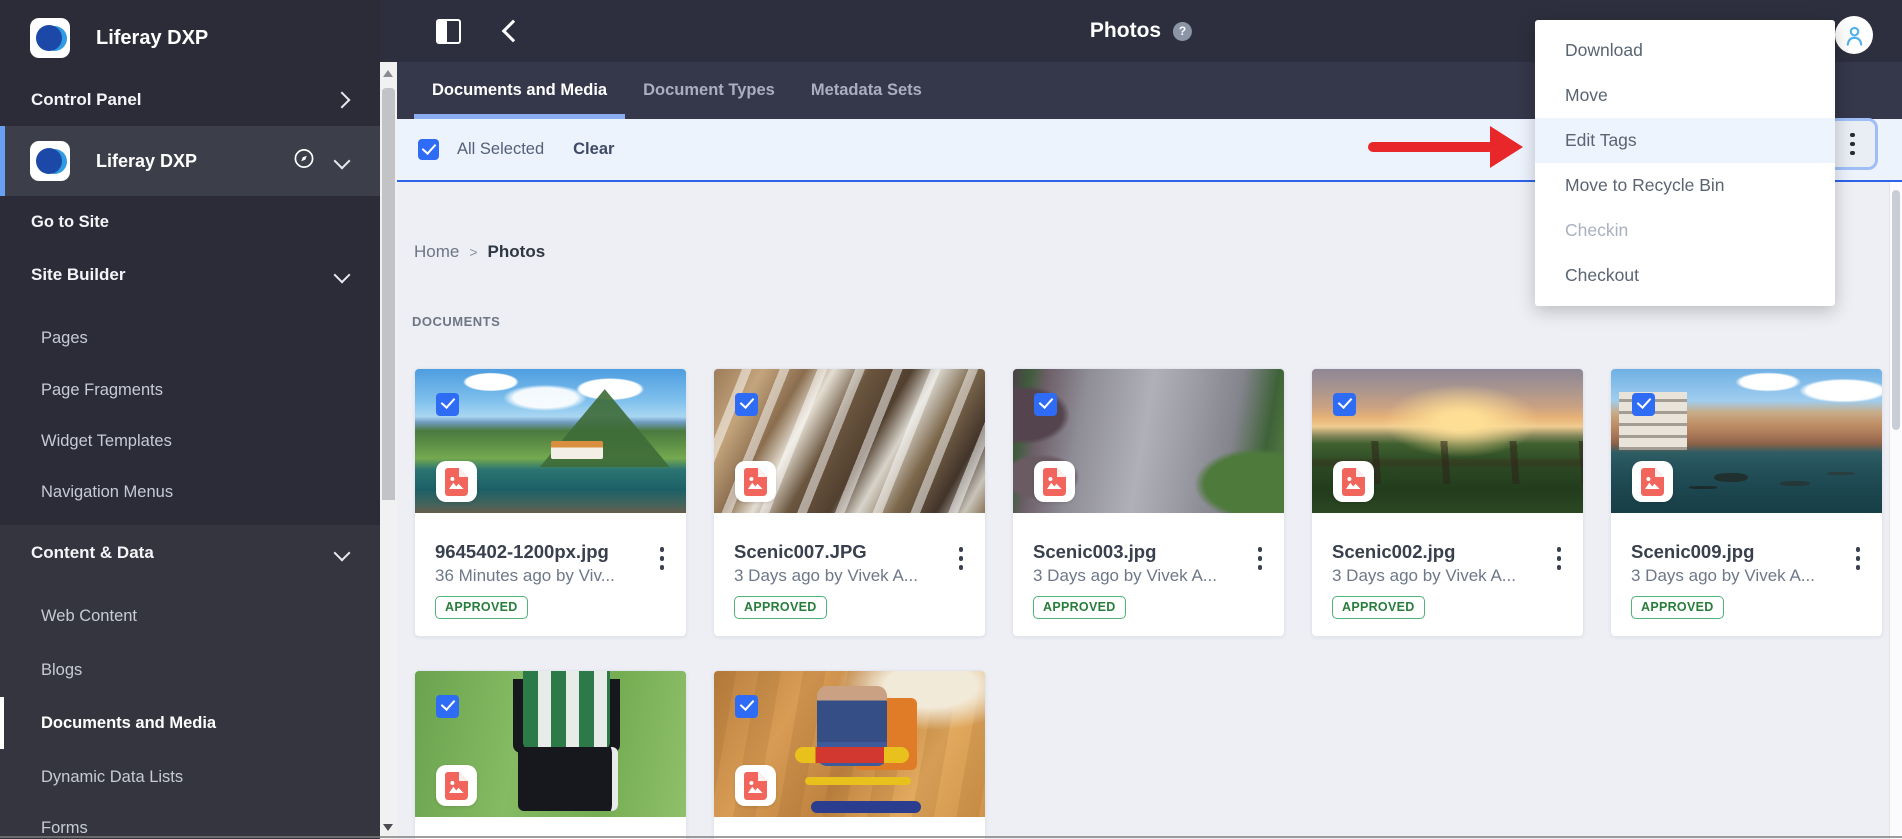 This screenshot has height=839, width=1902. I want to click on help-icon: ?, so click(1183, 31).